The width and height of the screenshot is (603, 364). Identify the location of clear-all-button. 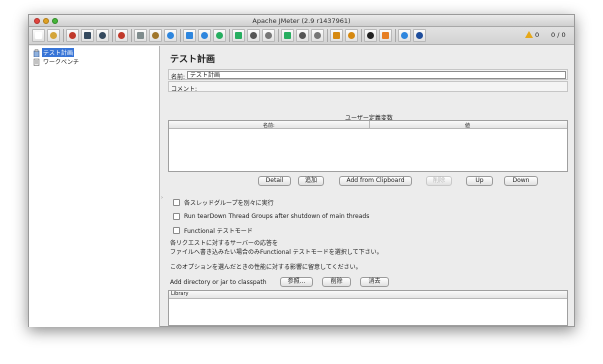
(351, 35).